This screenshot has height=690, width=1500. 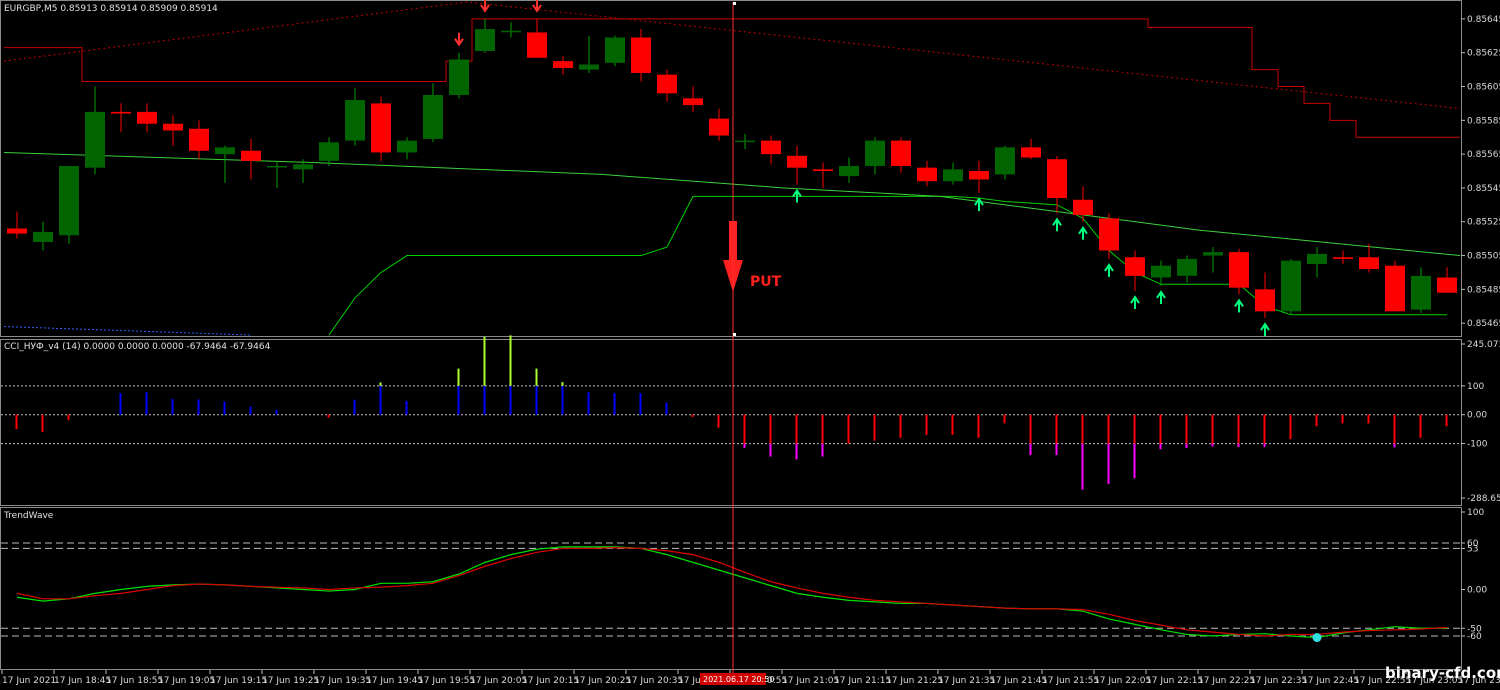 What do you see at coordinates (550, 681) in the screenshot?
I see `x-tick-label: 17 Jun 20:15` at bounding box center [550, 681].